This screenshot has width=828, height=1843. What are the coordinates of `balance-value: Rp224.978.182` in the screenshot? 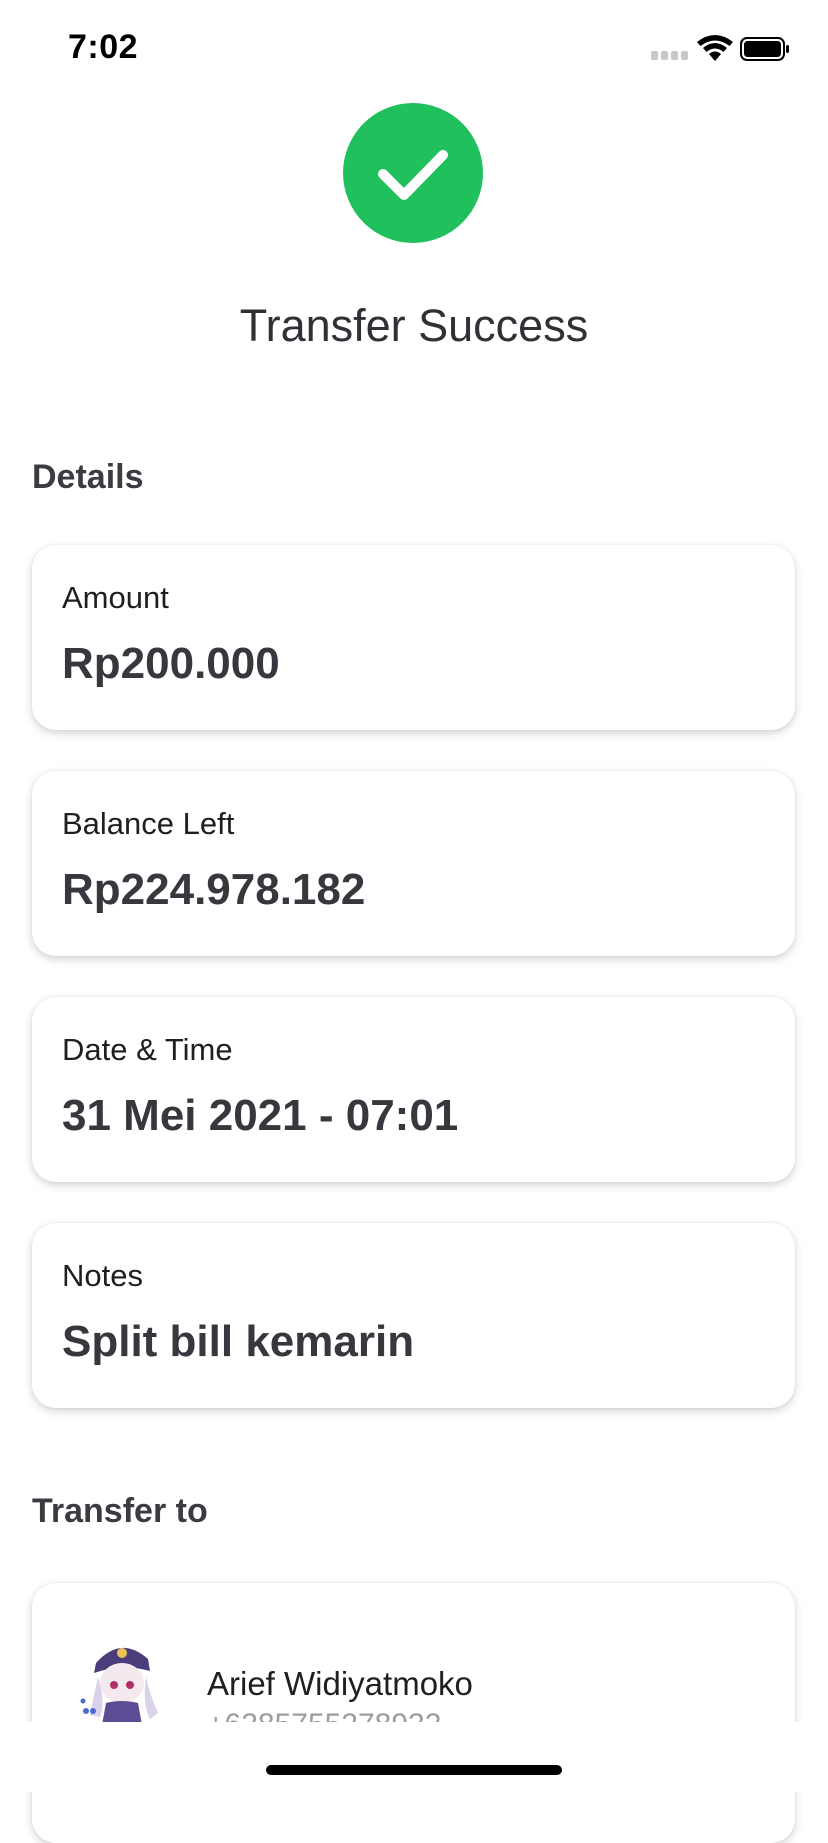 It's located at (214, 889).